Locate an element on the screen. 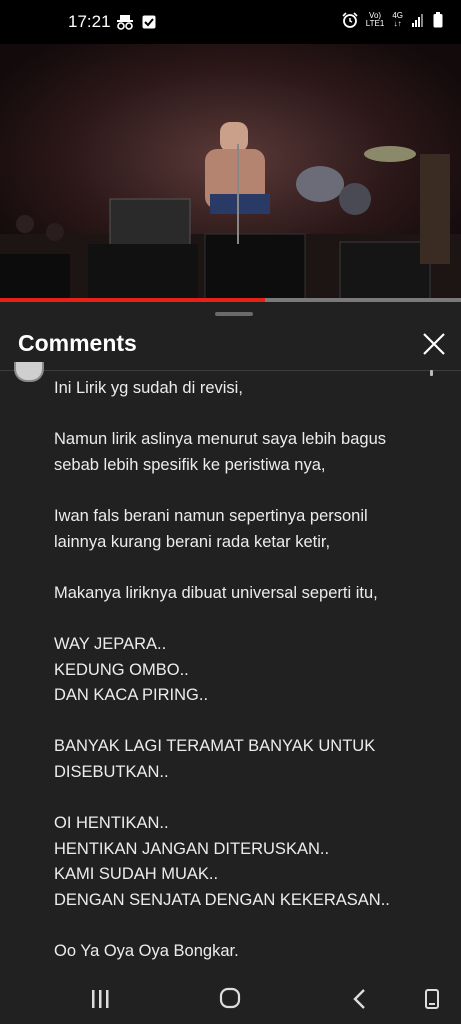 This screenshot has height=1024, width=461. comment-line: KAMI SUDAH MUAK.. is located at coordinates (136, 874).